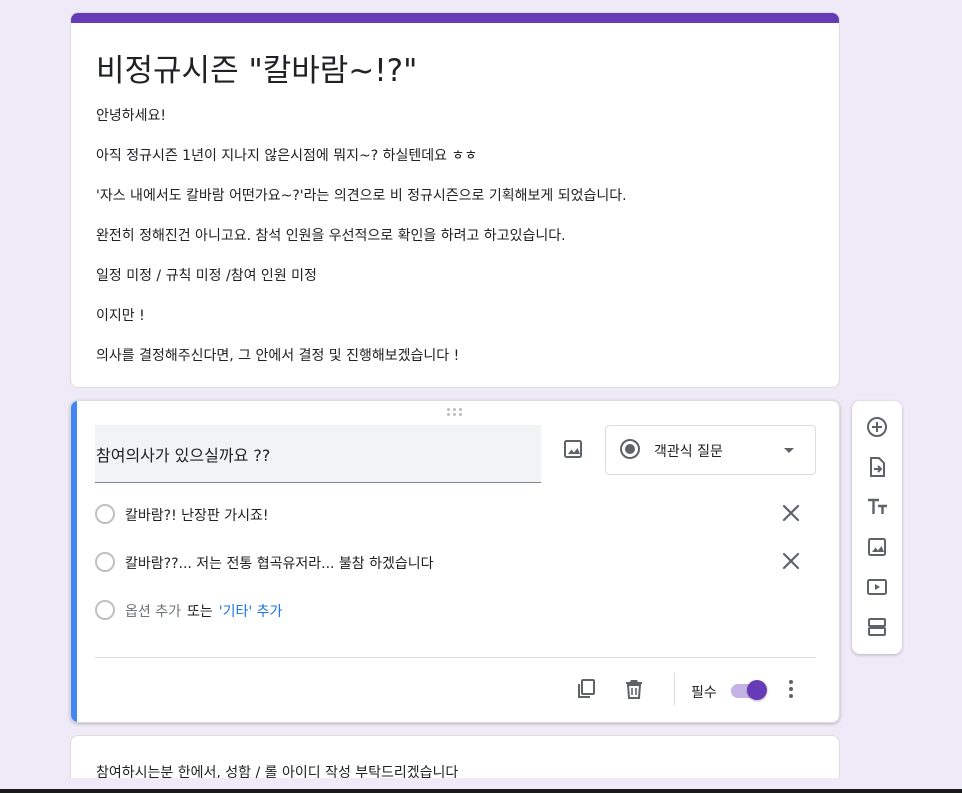 This screenshot has width=962, height=793. Describe the element at coordinates (455, 756) in the screenshot. I see `next-question-card: 참여하시는분 한에서, 성함 / 롤 아이디 작성 부탁드리겠습니다` at that location.